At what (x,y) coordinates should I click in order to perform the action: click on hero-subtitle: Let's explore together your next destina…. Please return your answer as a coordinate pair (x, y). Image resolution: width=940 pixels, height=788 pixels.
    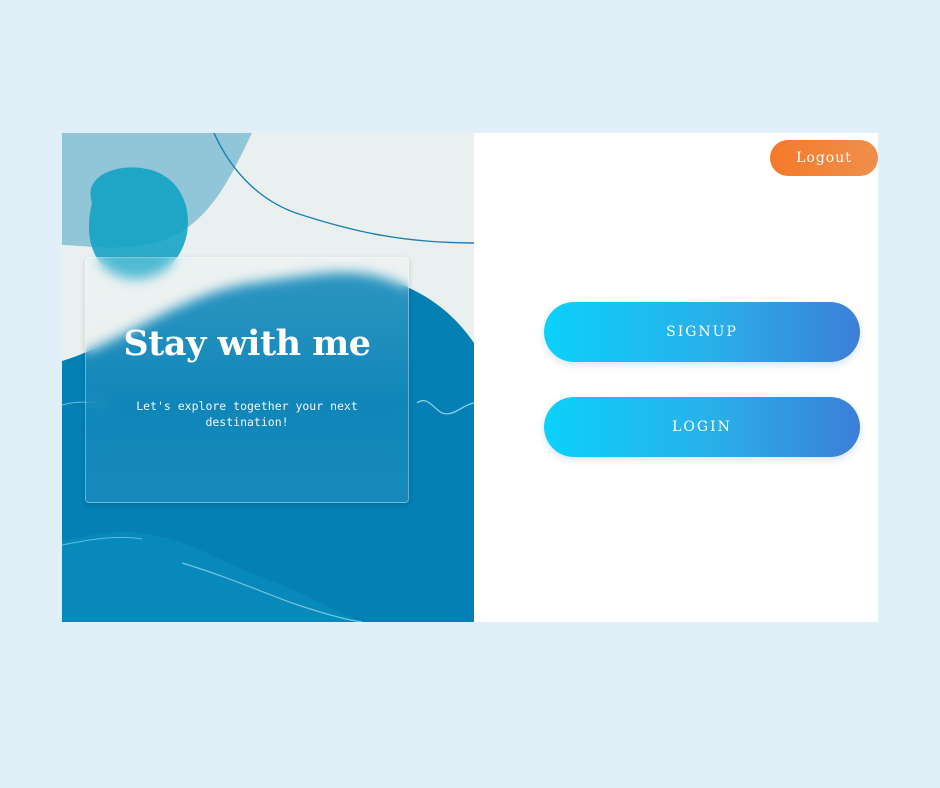
    Looking at the image, I should click on (247, 414).